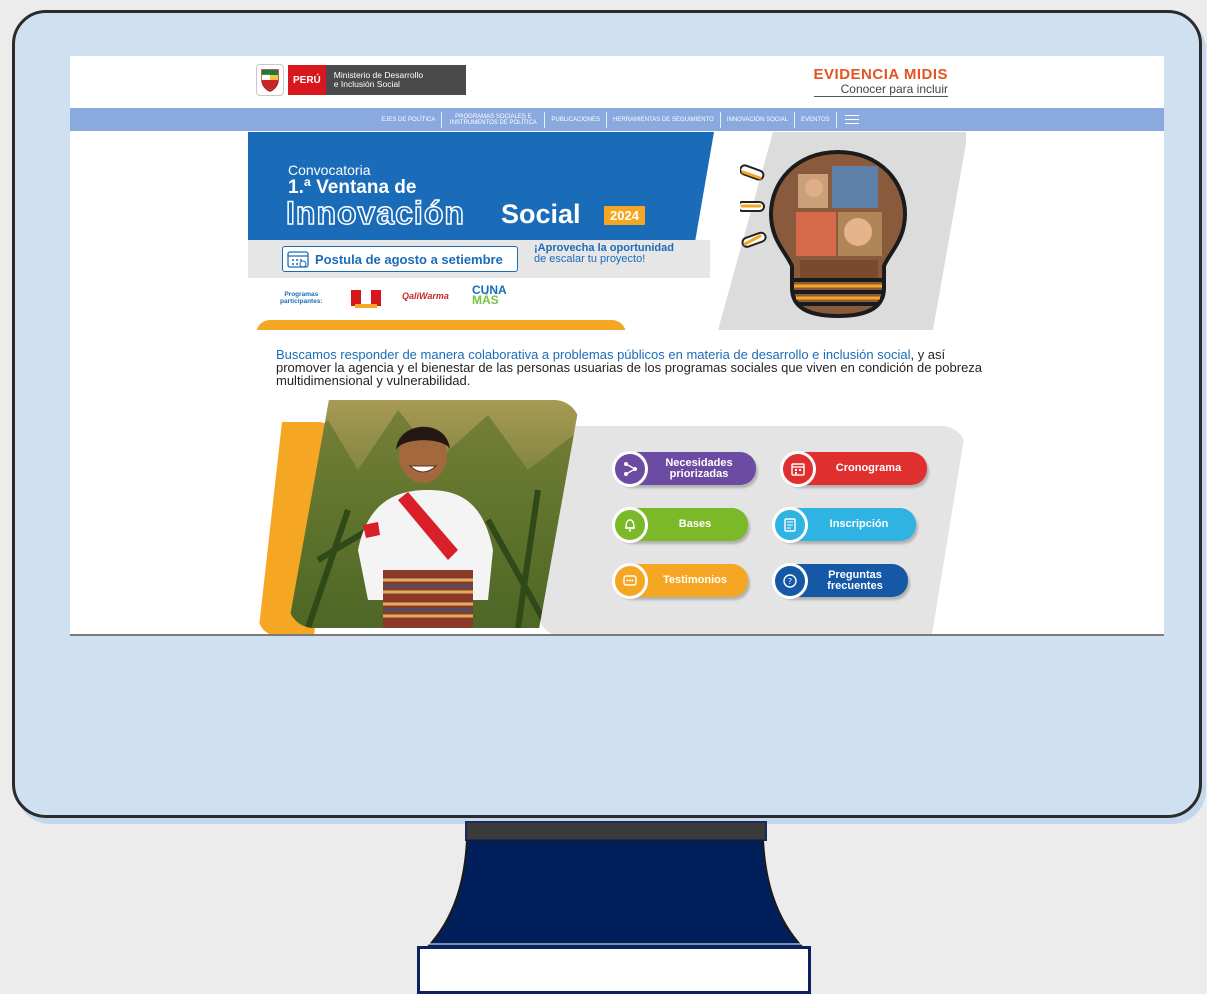  I want to click on programs-label-1: Programas, so click(301, 294).